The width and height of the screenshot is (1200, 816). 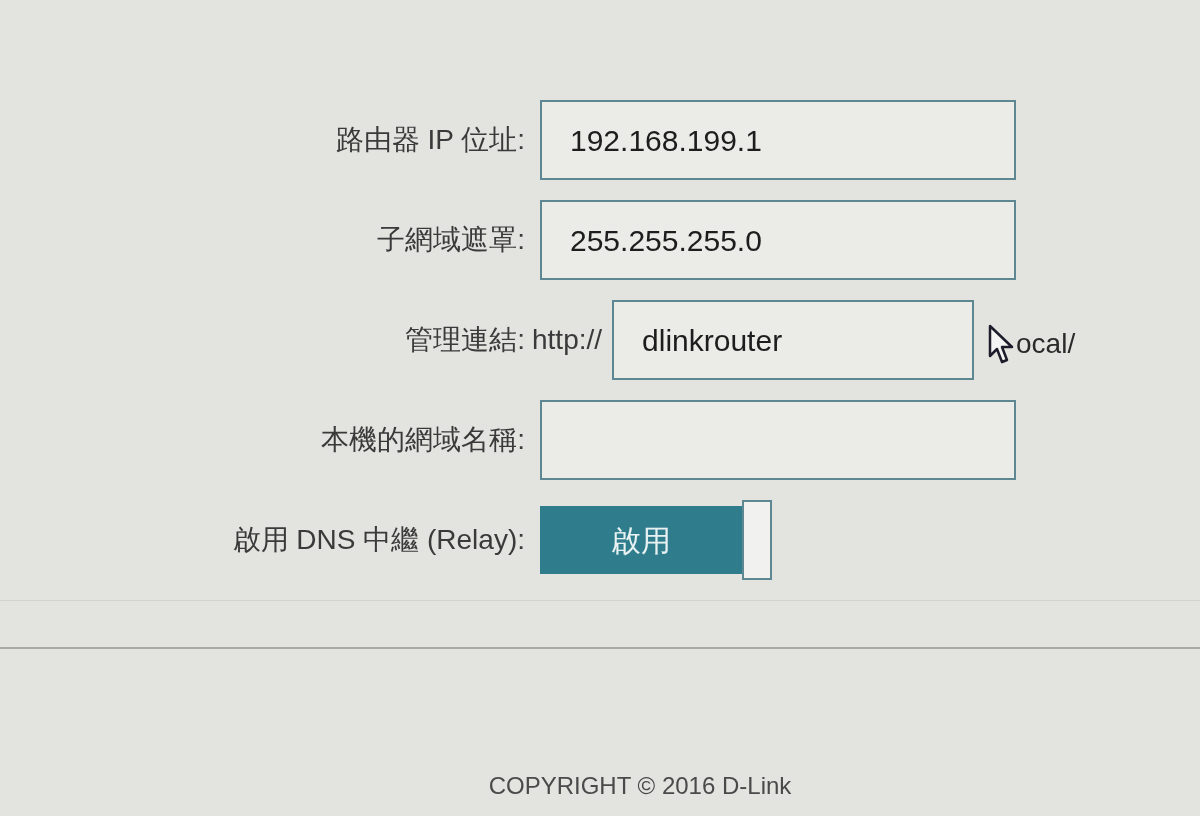 I want to click on field-value: 192.168.199.1, so click(x=666, y=140).